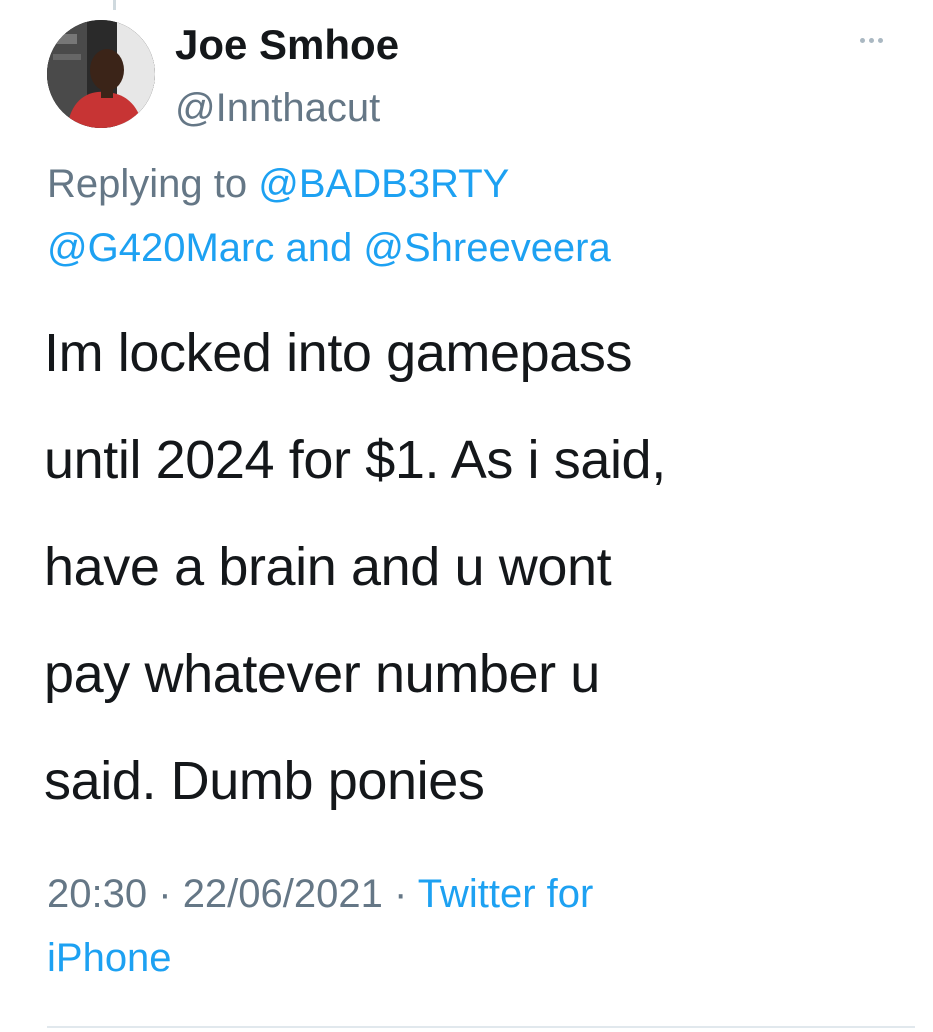  What do you see at coordinates (322, 674) in the screenshot?
I see `tweet-text-line: pay whatever number u` at bounding box center [322, 674].